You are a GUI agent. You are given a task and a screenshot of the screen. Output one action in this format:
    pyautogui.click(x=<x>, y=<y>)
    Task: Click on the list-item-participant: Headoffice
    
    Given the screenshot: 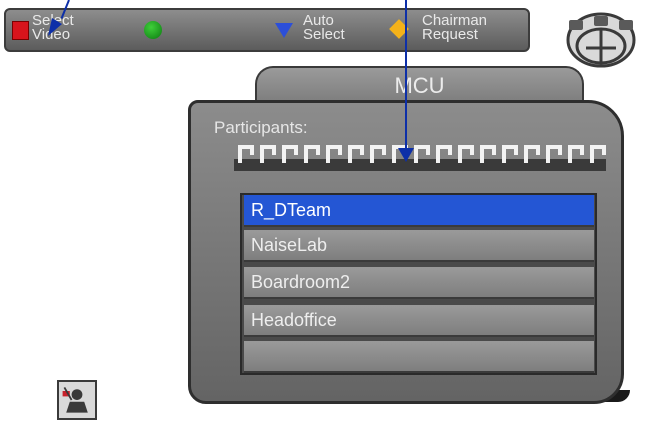 What is the action you would take?
    pyautogui.click(x=419, y=321)
    